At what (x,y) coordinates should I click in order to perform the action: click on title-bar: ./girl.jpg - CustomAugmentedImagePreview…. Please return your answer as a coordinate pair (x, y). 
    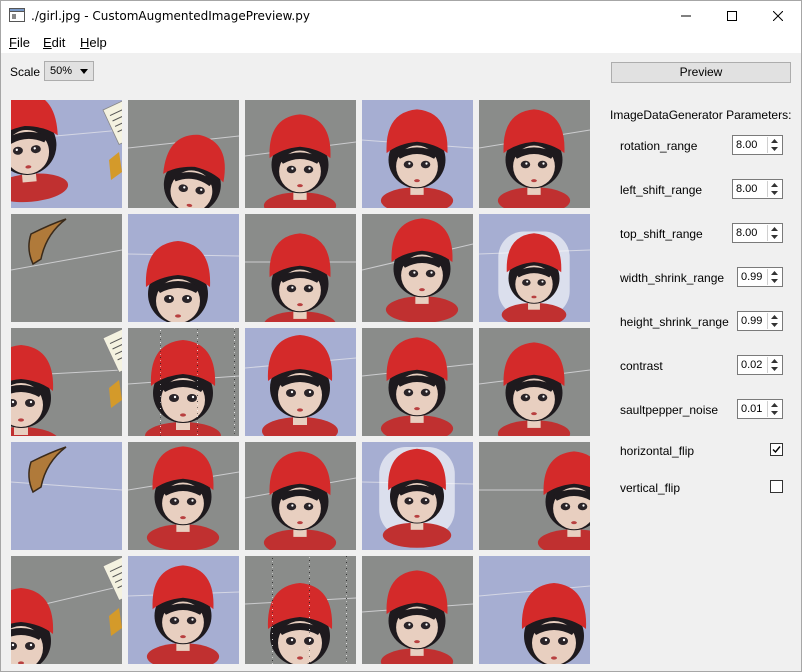
    Looking at the image, I should click on (401, 16).